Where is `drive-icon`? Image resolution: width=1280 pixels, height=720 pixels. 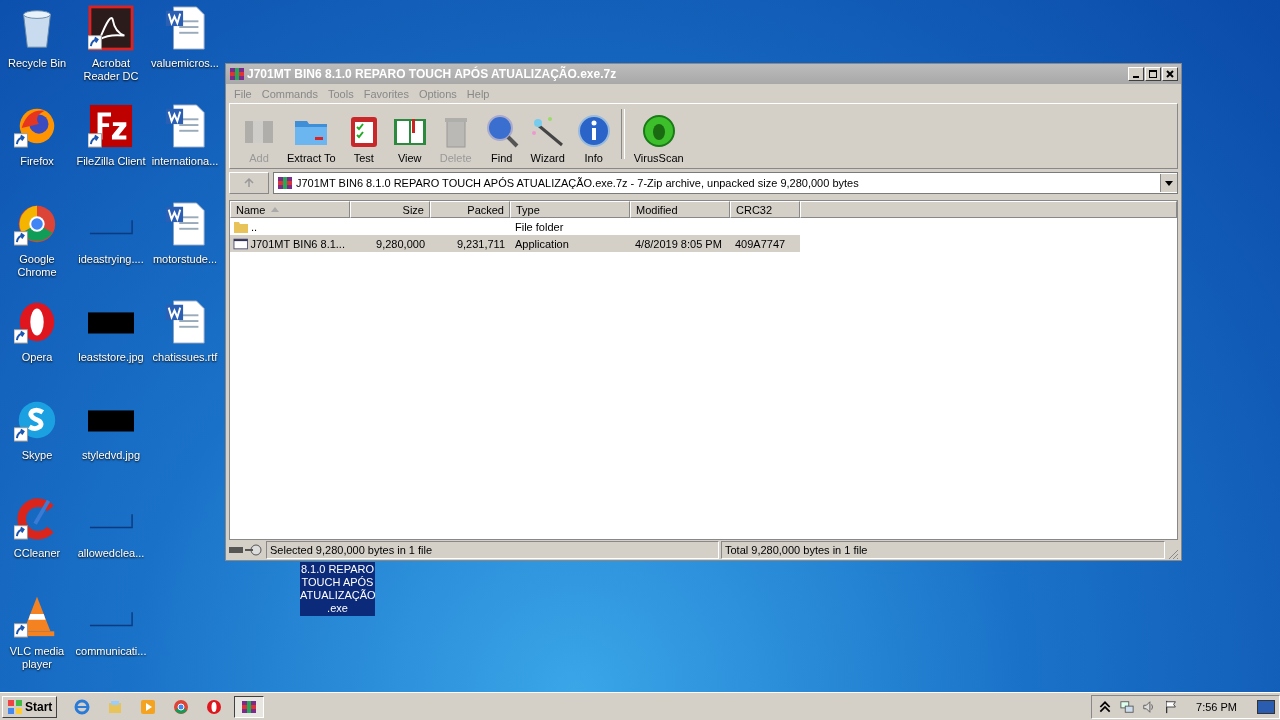
drive-icon is located at coordinates (246, 550).